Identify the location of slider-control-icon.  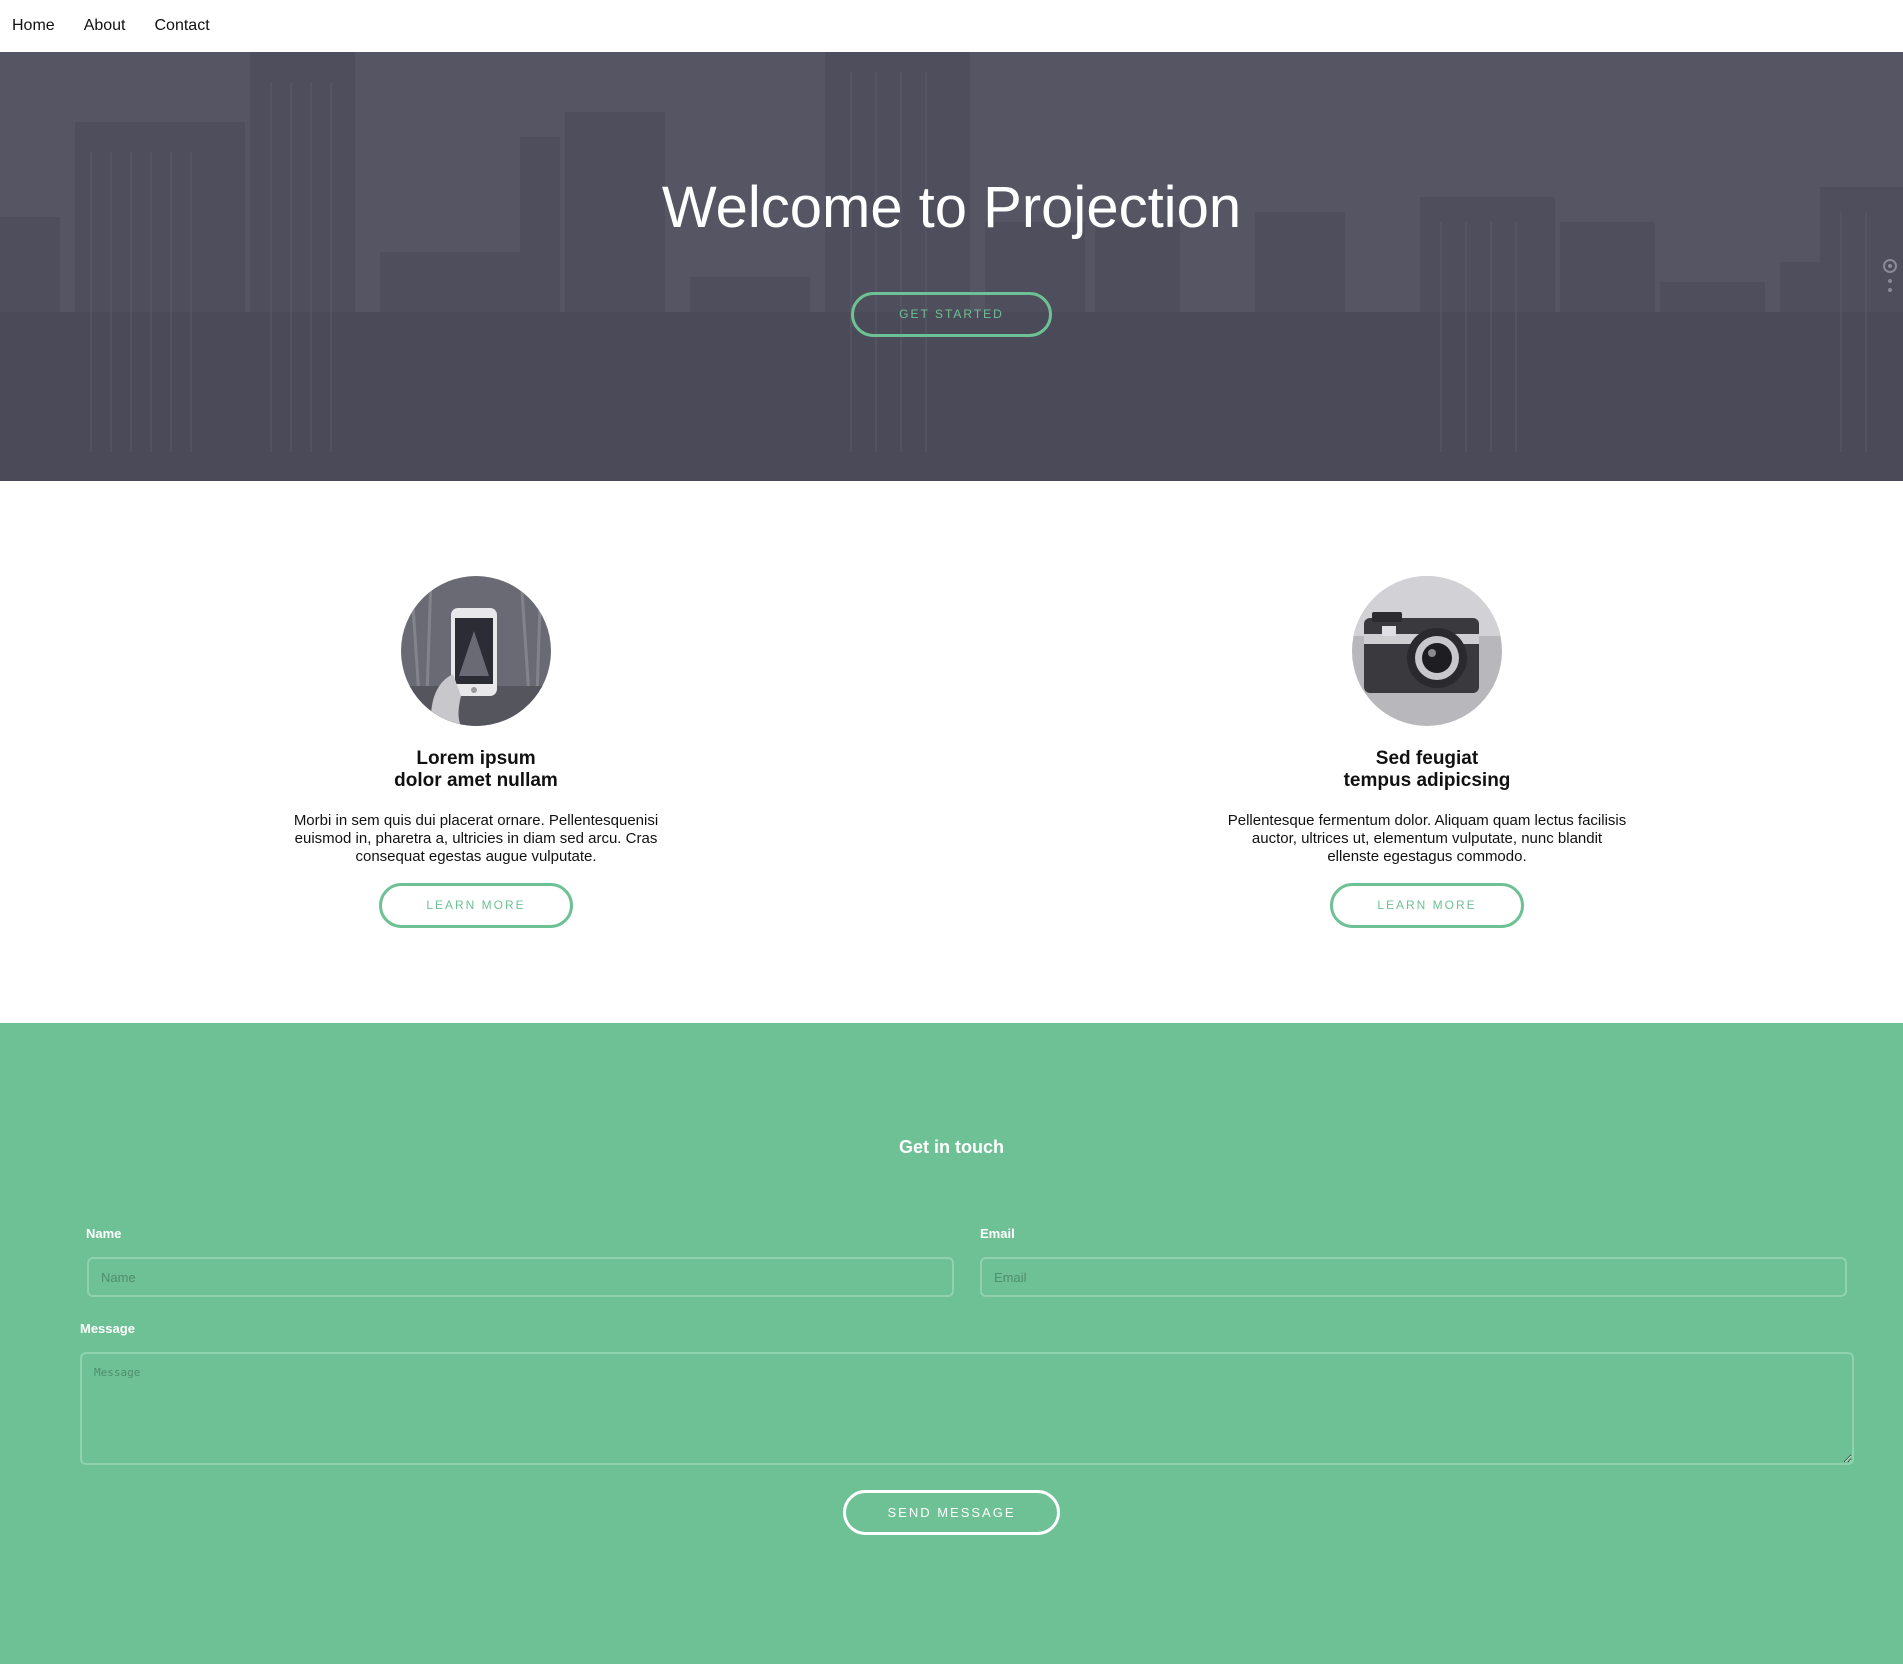
(1890, 277).